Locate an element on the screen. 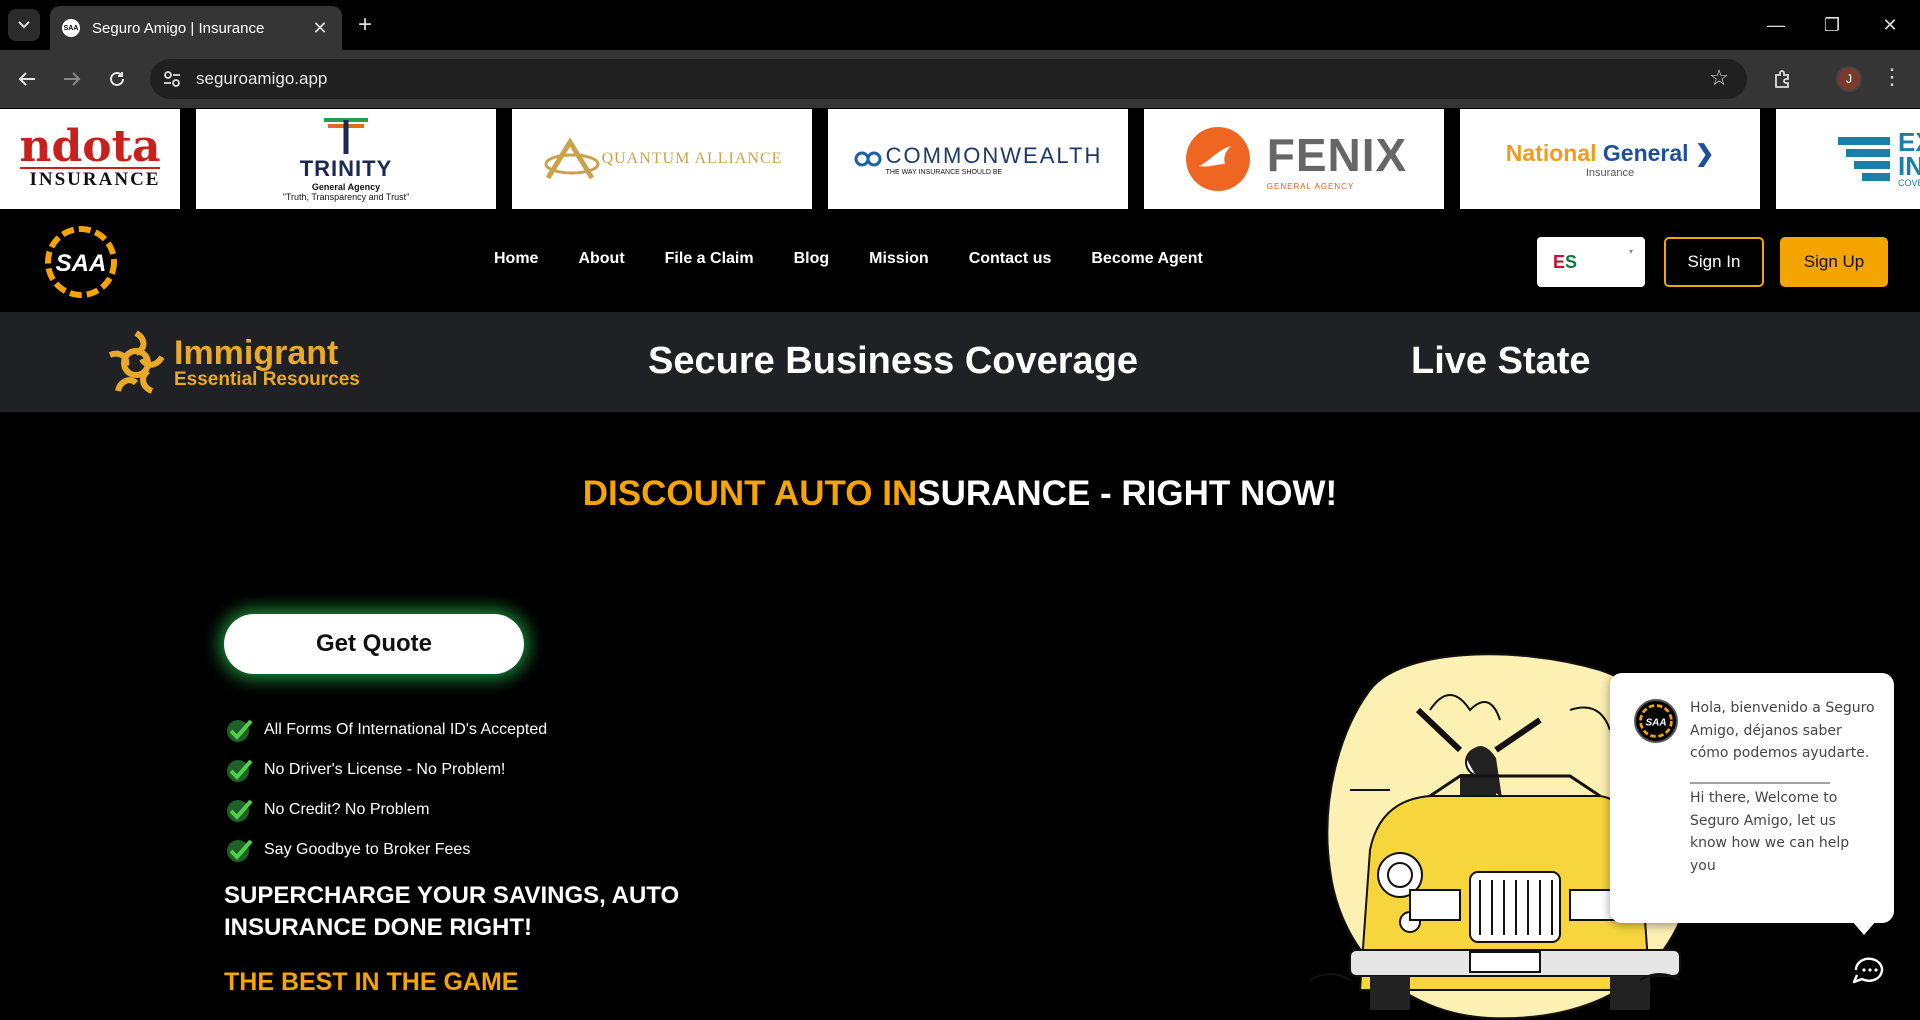 The image size is (1920, 1020). chevron-down-icon is located at coordinates (24, 25).